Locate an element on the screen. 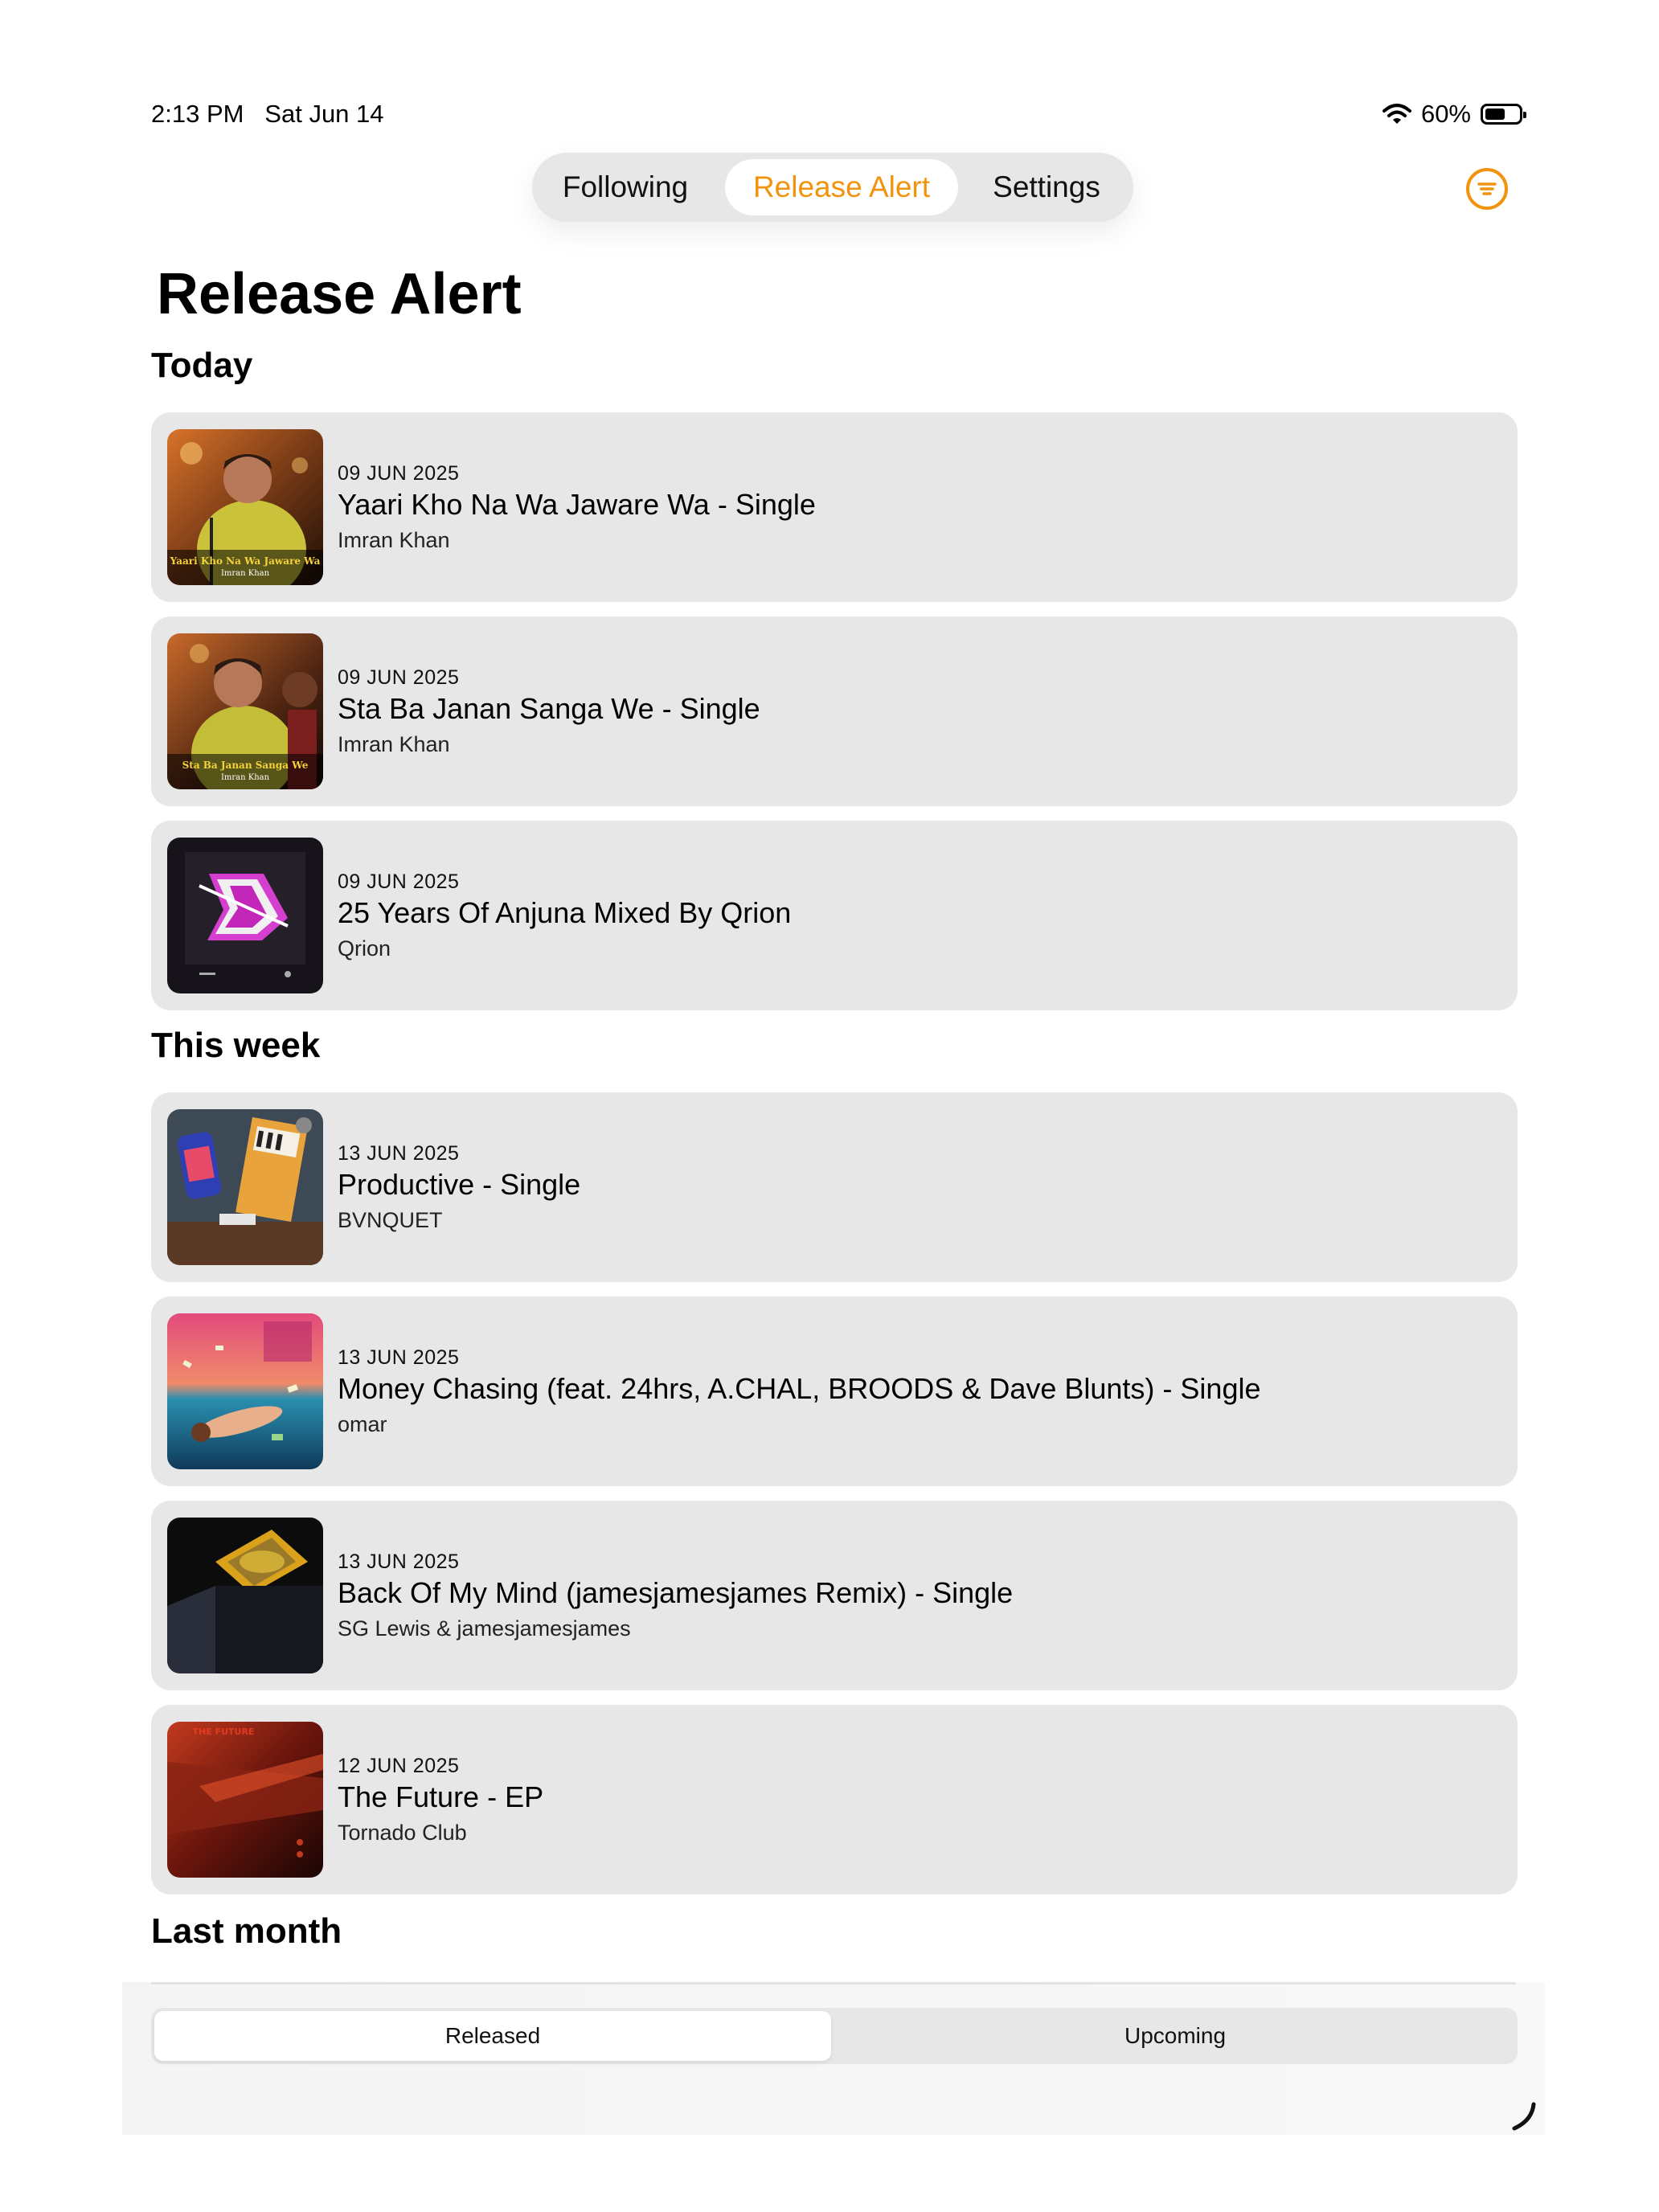 The image size is (1659, 2212). bottom-panel: Released Upcoming is located at coordinates (833, 2058).